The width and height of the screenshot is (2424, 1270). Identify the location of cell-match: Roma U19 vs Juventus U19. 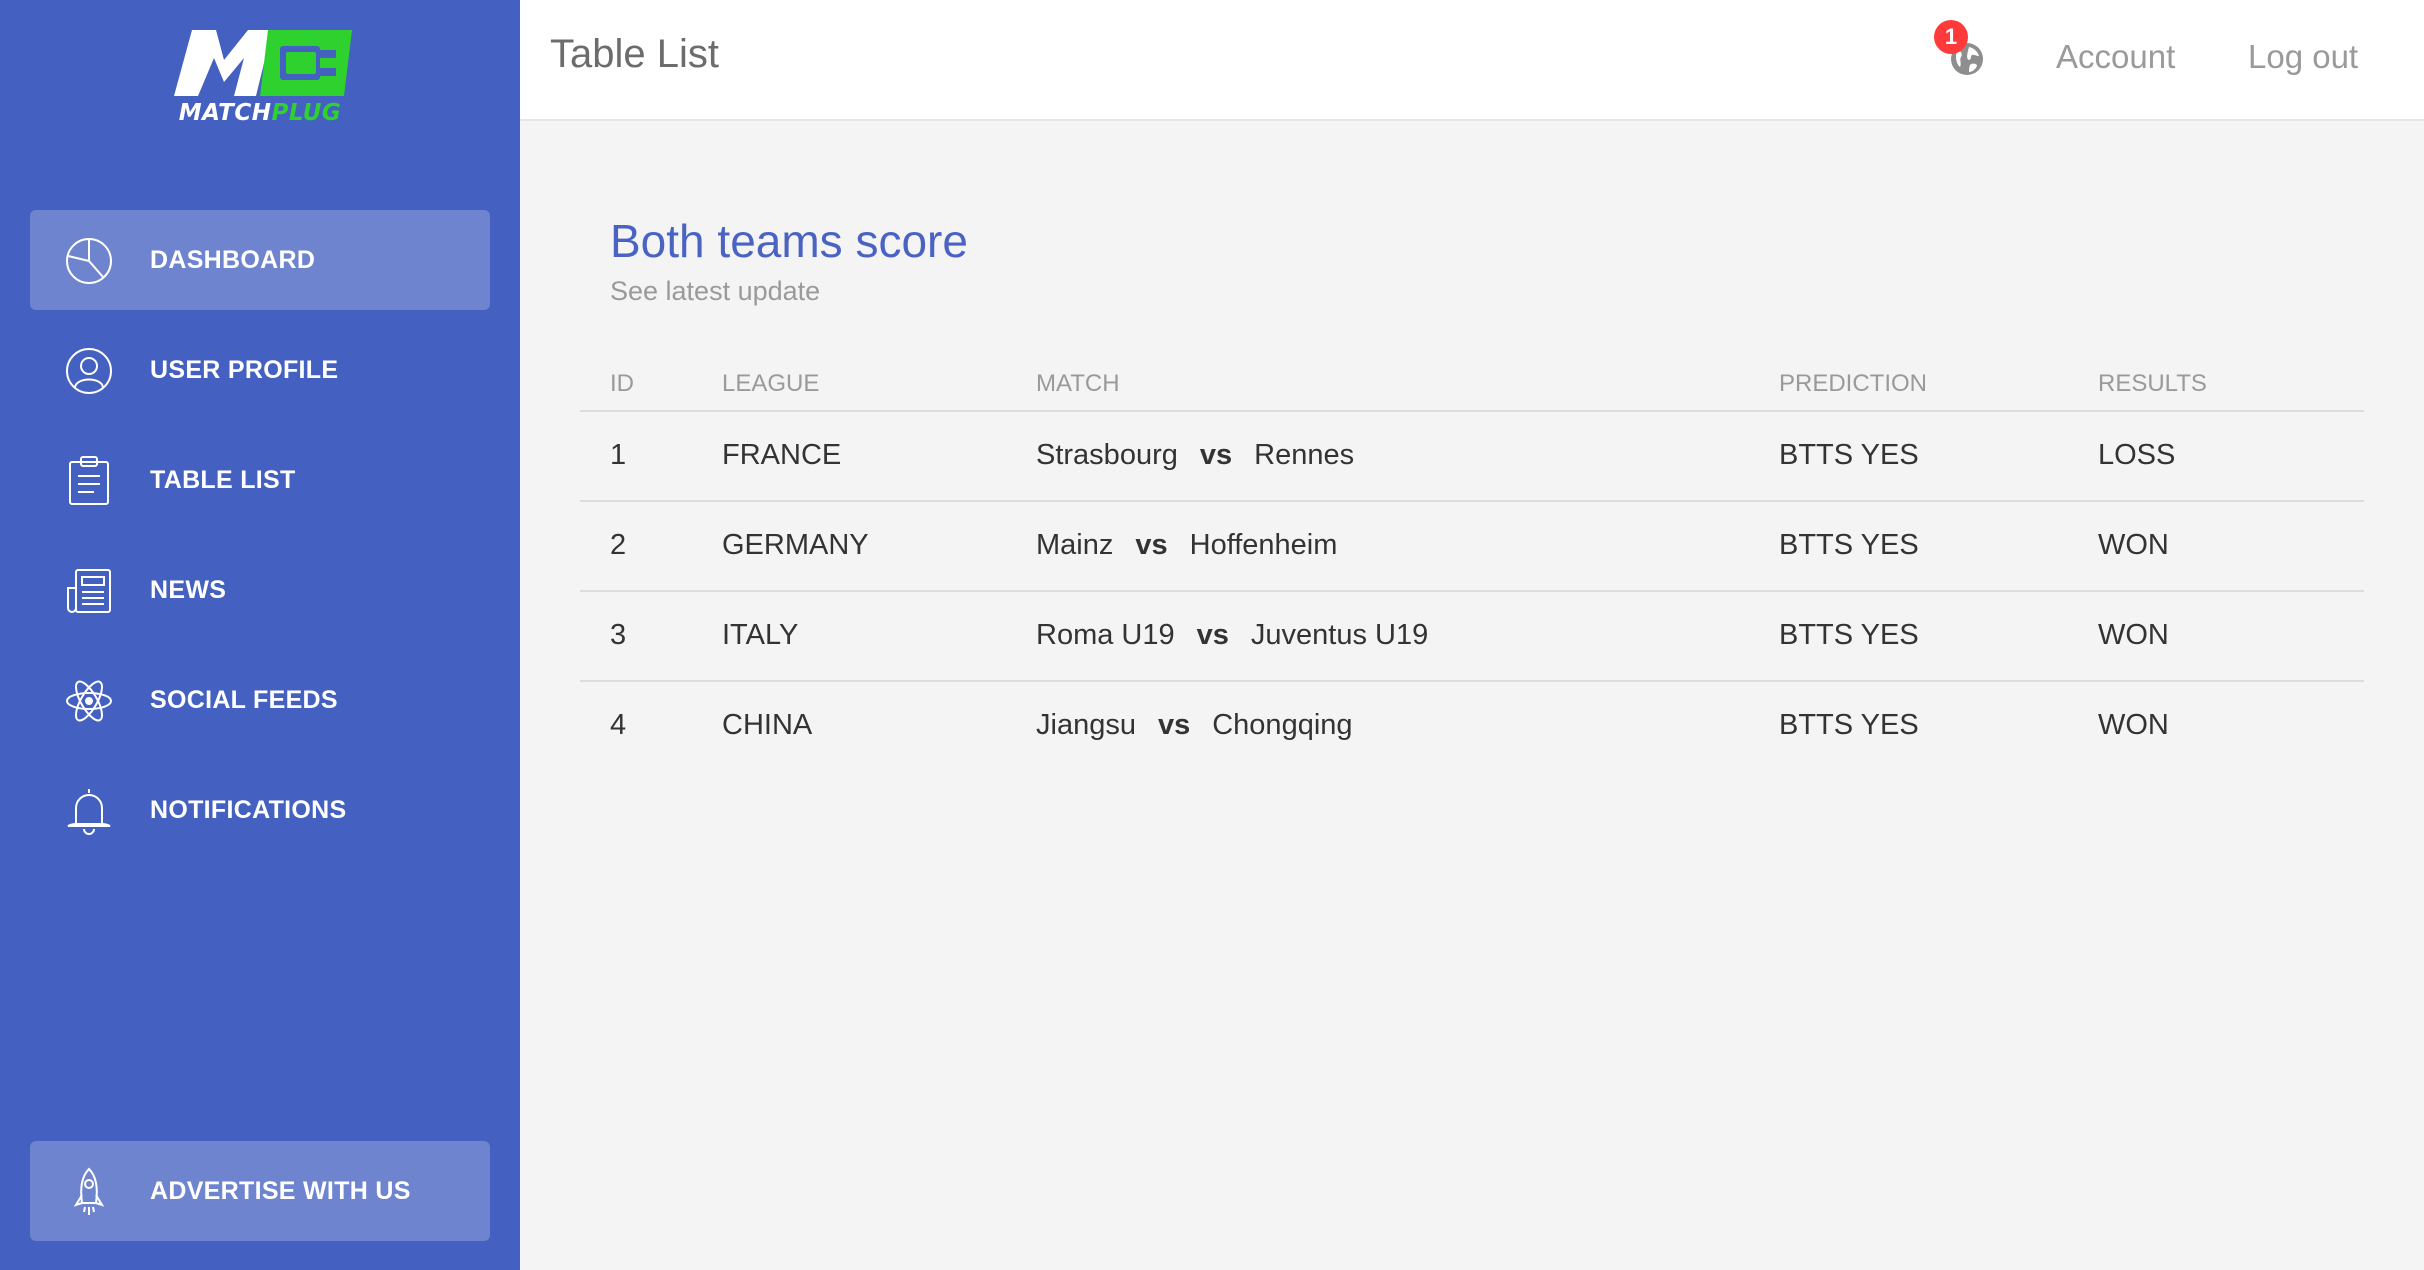
(1232, 635).